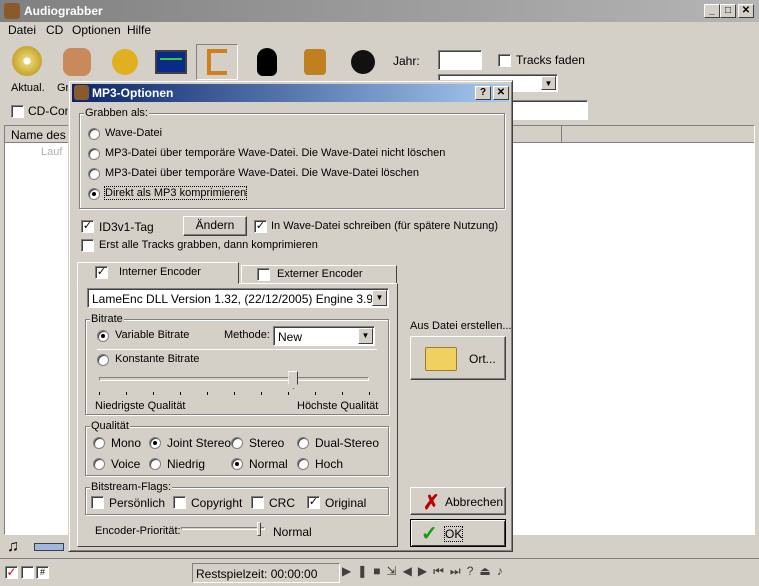 Image resolution: width=759 pixels, height=586 pixels. Describe the element at coordinates (503, 571) in the screenshot. I see `speaker-icon: ♪` at that location.